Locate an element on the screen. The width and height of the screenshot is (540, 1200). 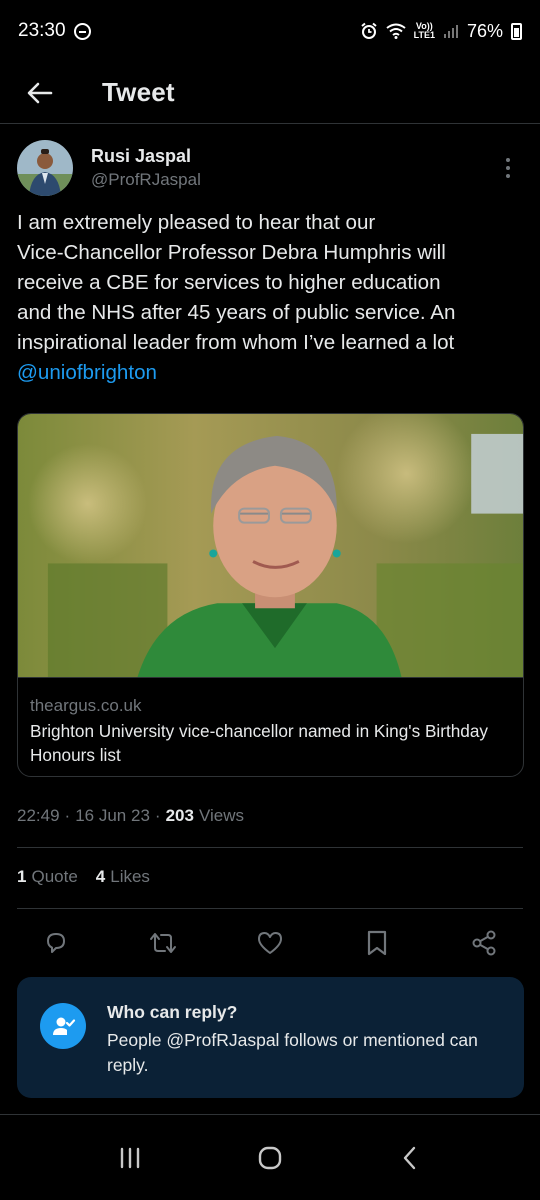
author-handle: @ProfRJaspal is located at coordinates (146, 180).